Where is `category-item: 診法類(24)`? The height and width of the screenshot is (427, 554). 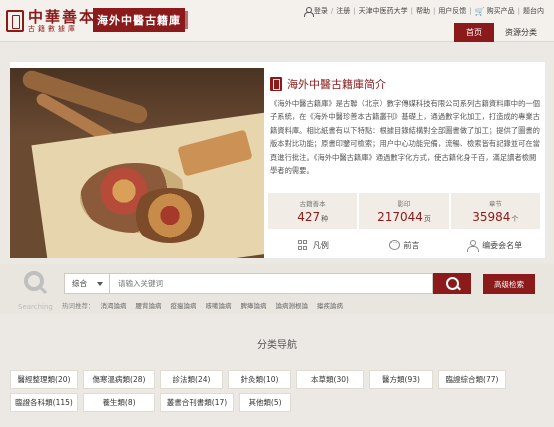 category-item: 診法類(24) is located at coordinates (191, 379).